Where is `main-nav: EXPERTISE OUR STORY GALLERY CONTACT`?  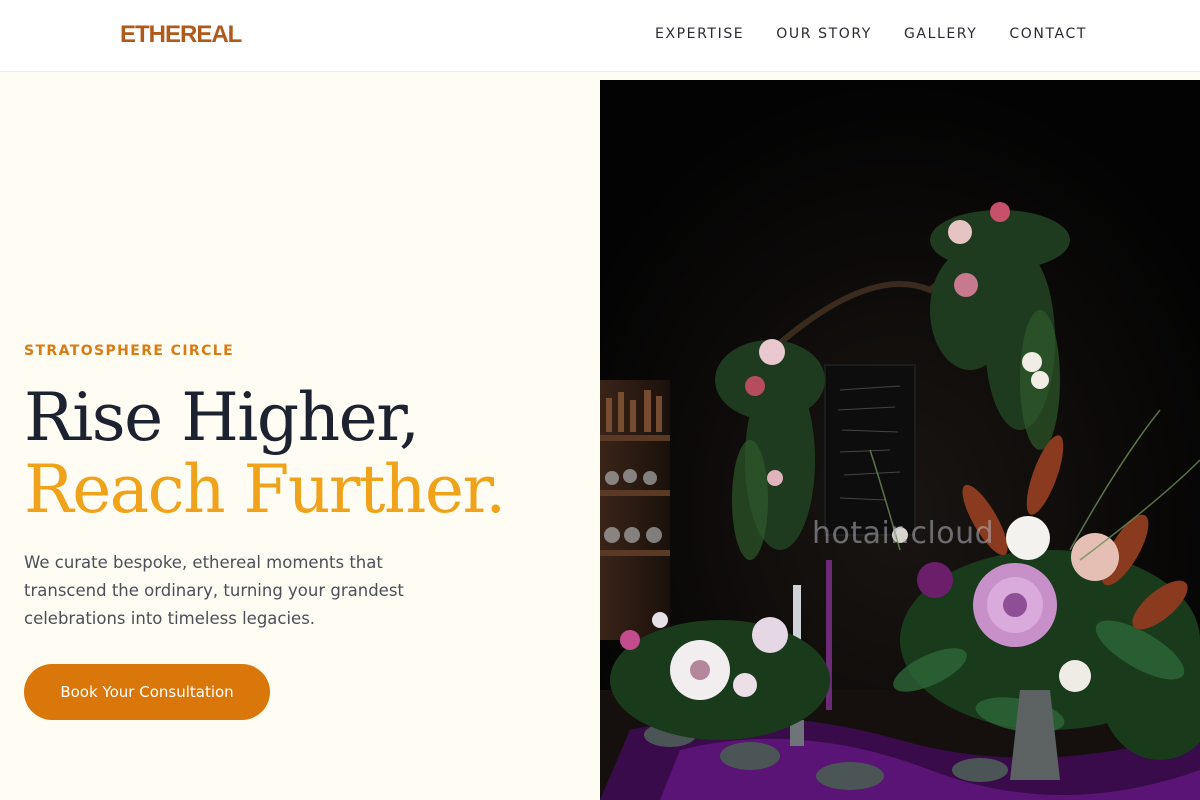 main-nav: EXPERTISE OUR STORY GALLERY CONTACT is located at coordinates (871, 34).